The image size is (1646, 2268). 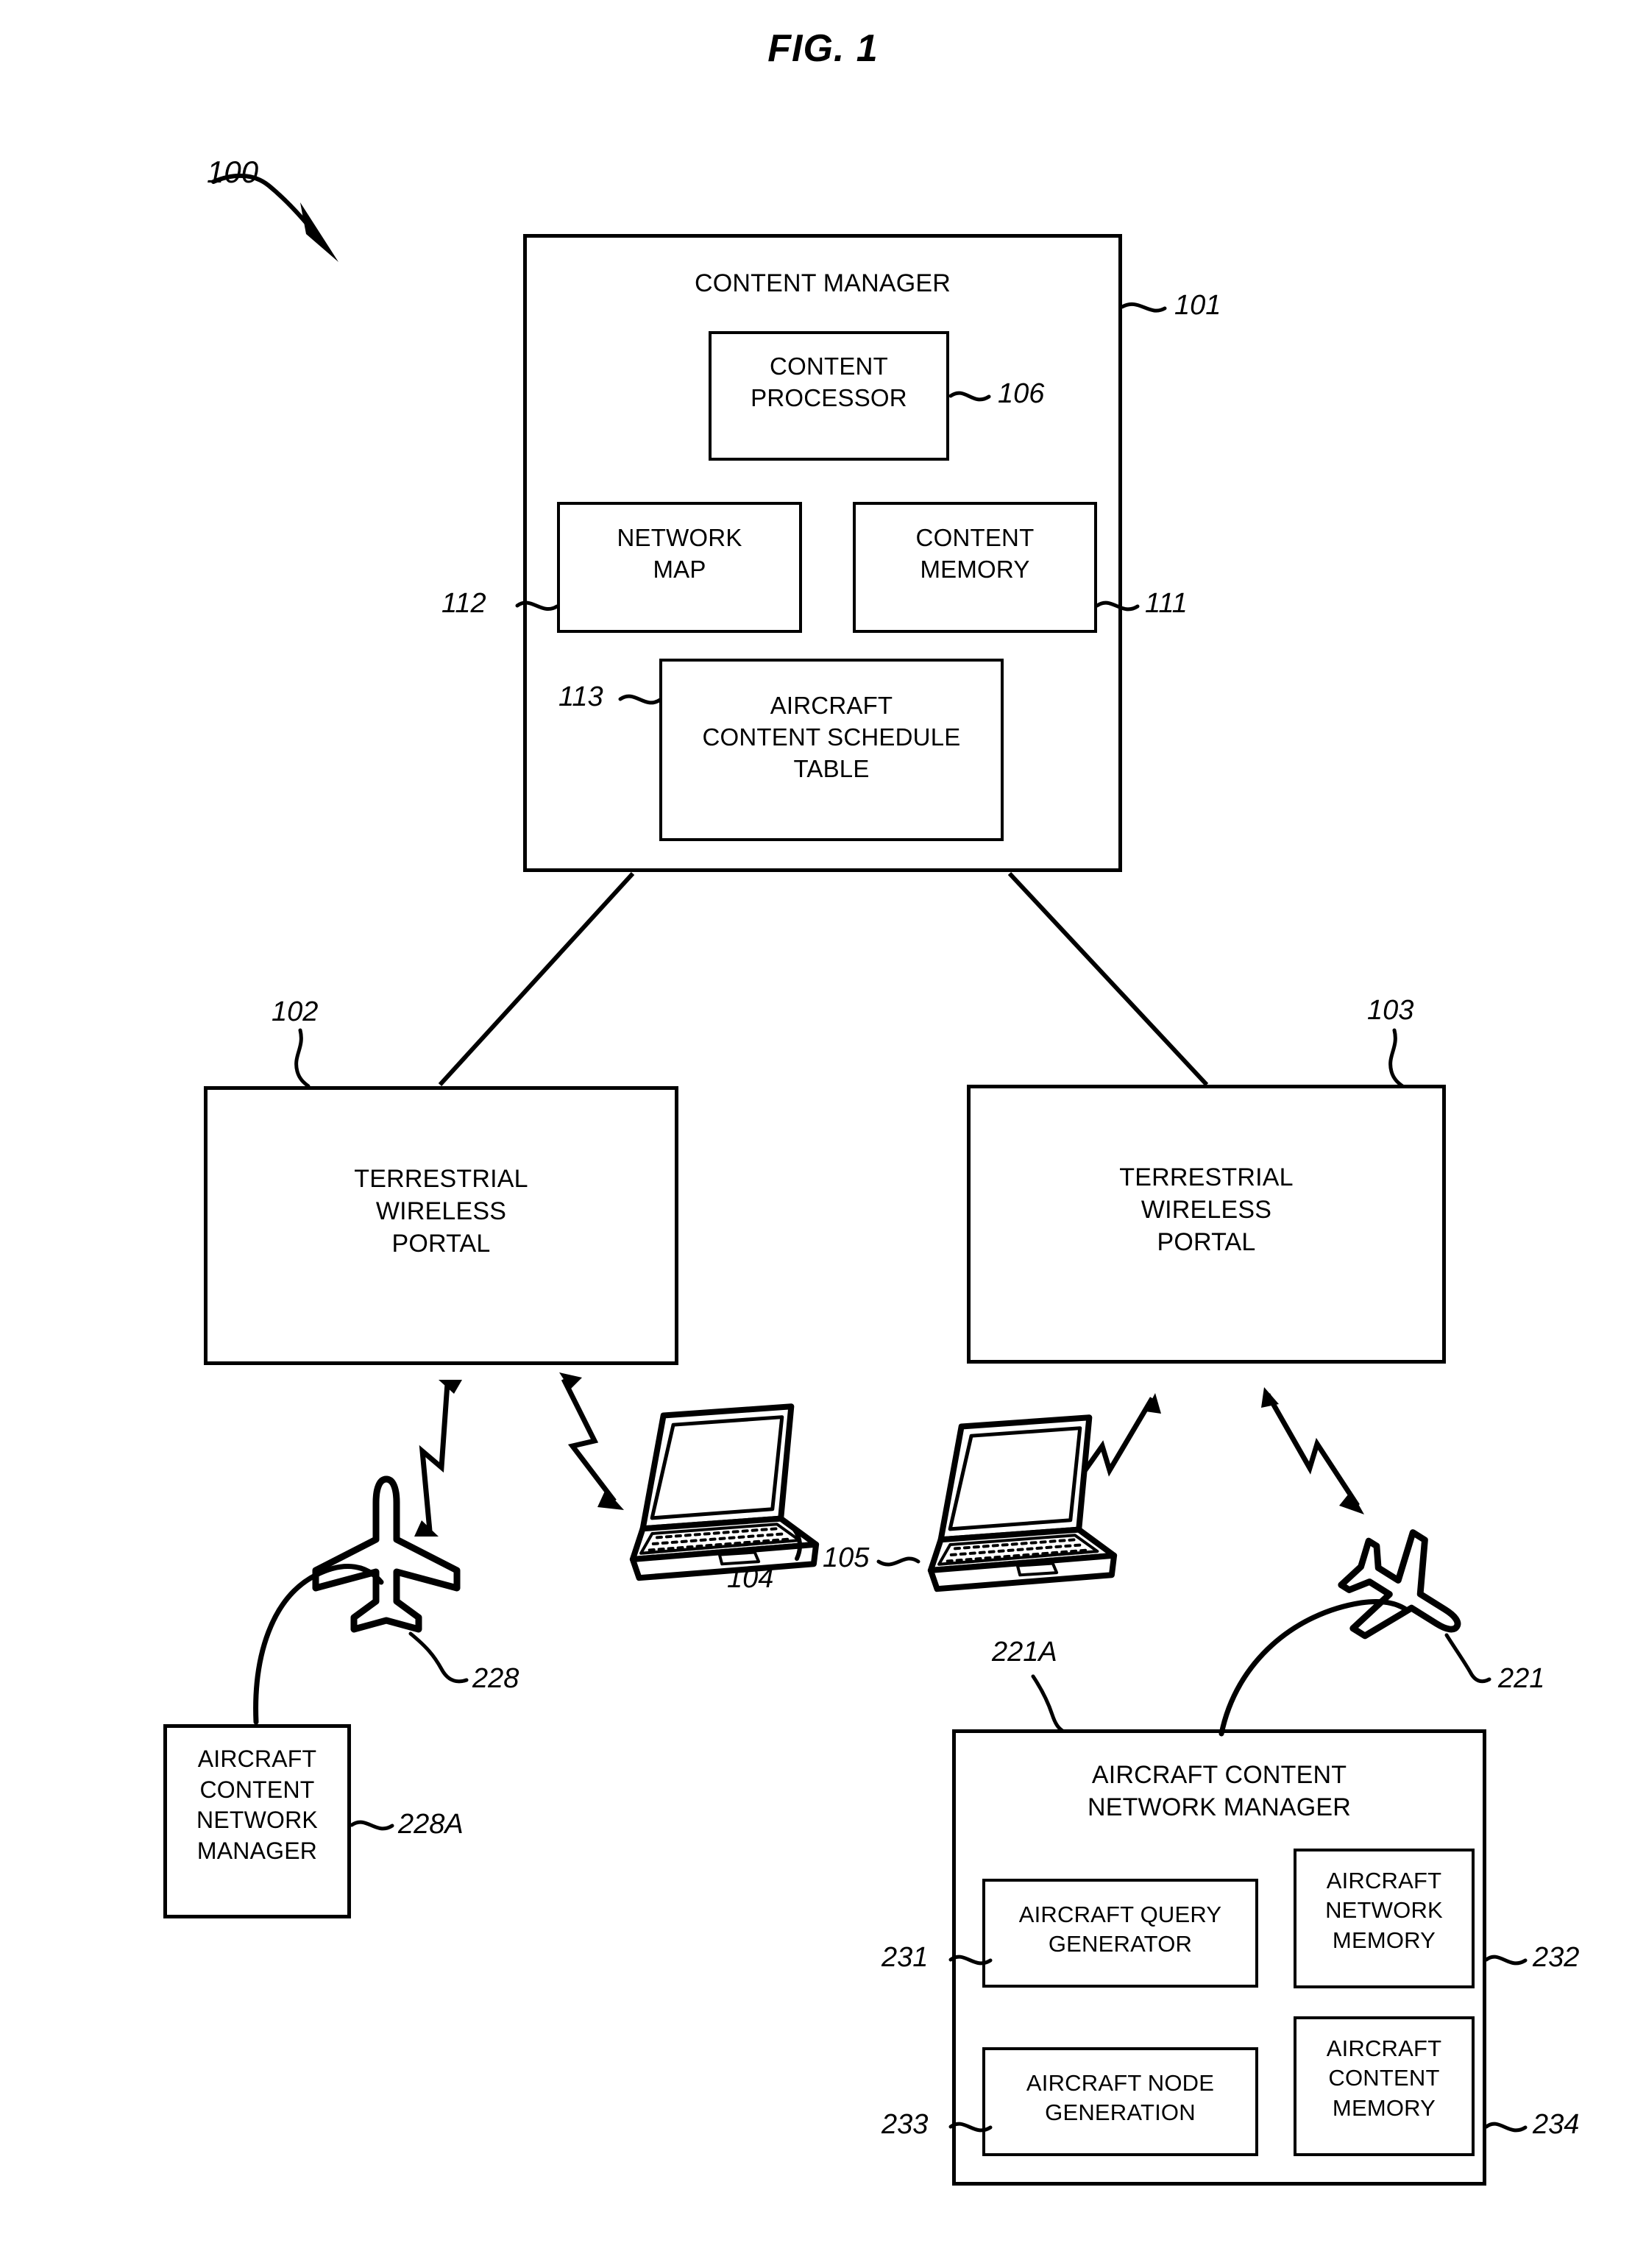 What do you see at coordinates (1557, 2124) in the screenshot?
I see `ref-234: 234` at bounding box center [1557, 2124].